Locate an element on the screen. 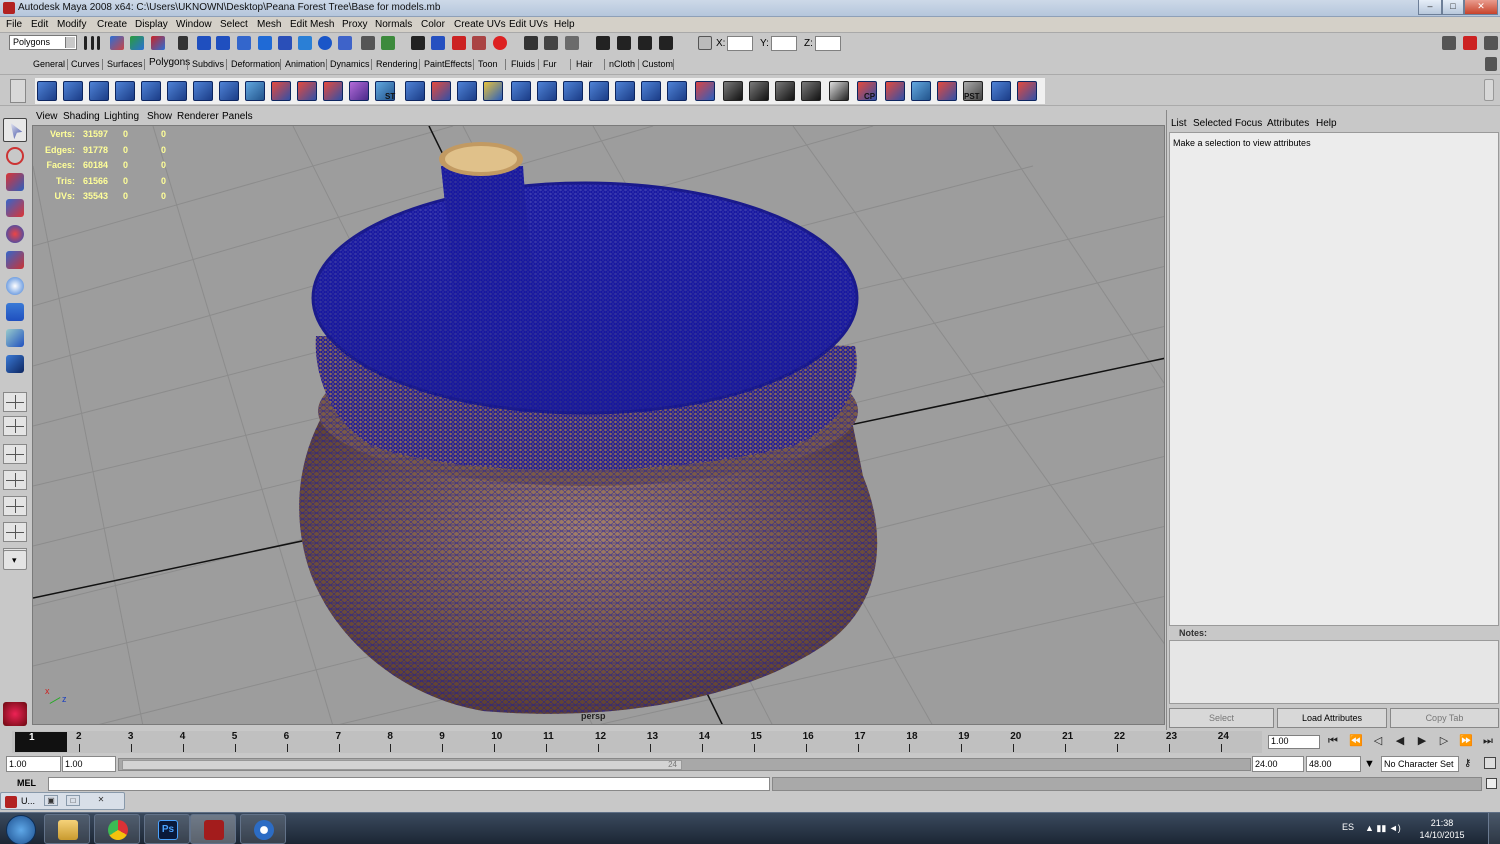 This screenshot has height=844, width=1500. start-button is located at coordinates (21, 829).